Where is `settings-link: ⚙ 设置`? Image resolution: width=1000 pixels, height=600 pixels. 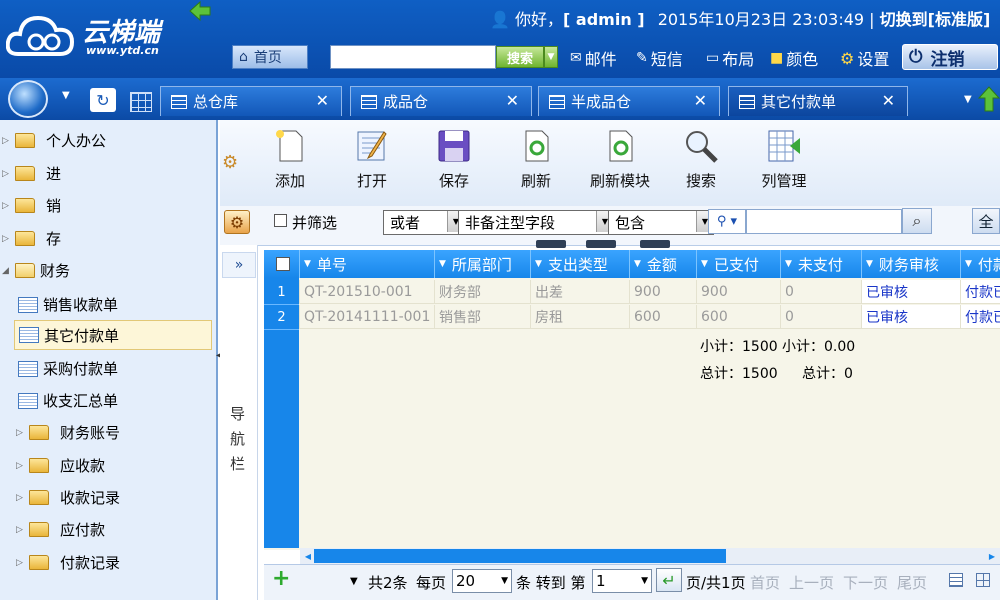
settings-link: ⚙ 设置 is located at coordinates (864, 58).